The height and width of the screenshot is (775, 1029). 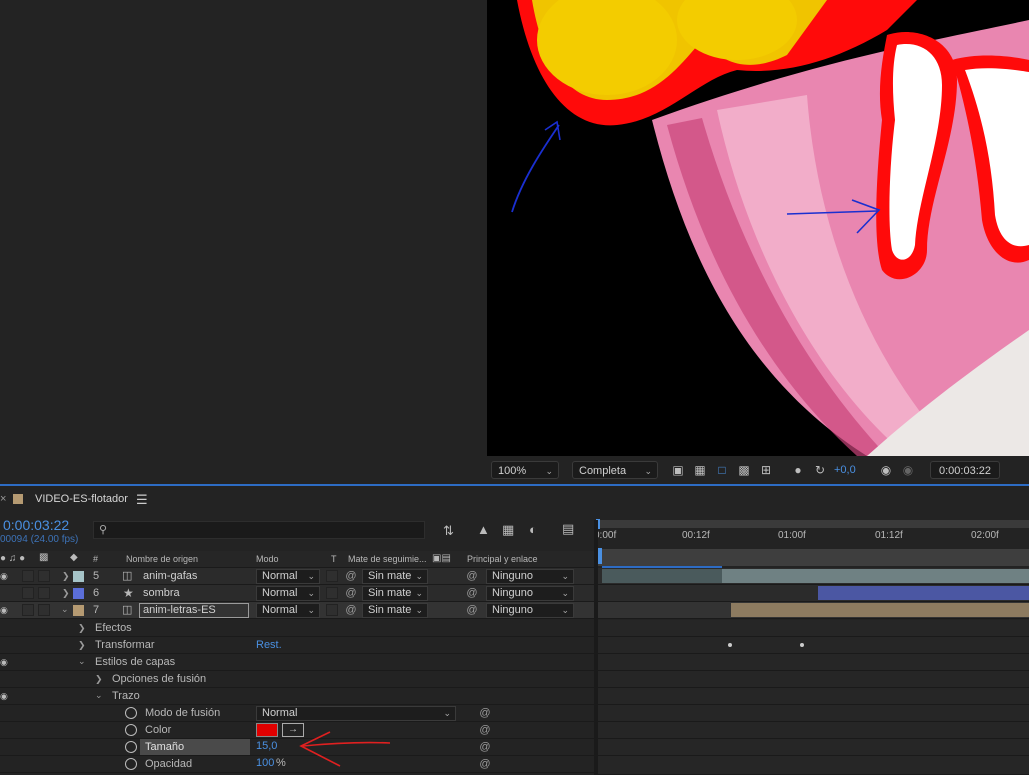 What do you see at coordinates (74, 557) in the screenshot?
I see `label-tag-icon: ◆` at bounding box center [74, 557].